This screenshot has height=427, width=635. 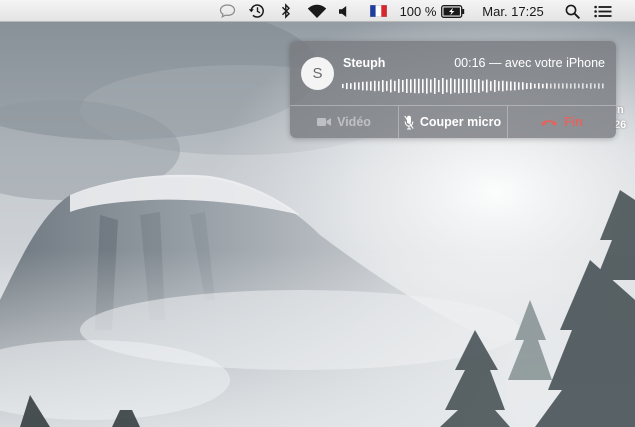 I want to click on video-button: Vidéo, so click(x=344, y=122).